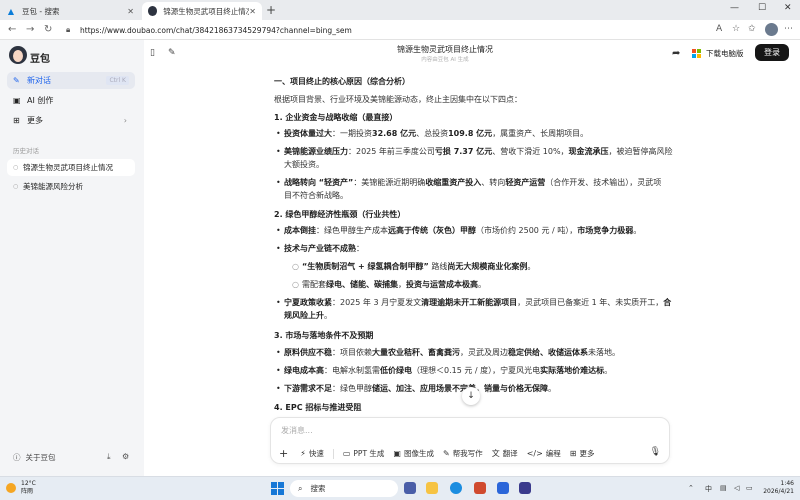 Image resolution: width=800 pixels, height=500 pixels. Describe the element at coordinates (441, 453) in the screenshot. I see `input-toolbar: + ⚡︎ 快速 ▭ PPT 生成 ▣ 图像生成 ✎ 帮我写作 文翻译 </> 编程 ⊞ 更多` at that location.